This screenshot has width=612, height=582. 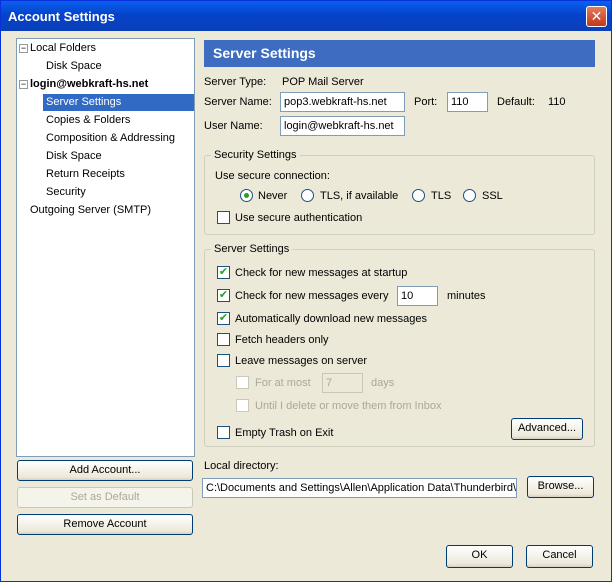 I want to click on tree-item-server-settings: Server Settings, so click(x=118, y=102).